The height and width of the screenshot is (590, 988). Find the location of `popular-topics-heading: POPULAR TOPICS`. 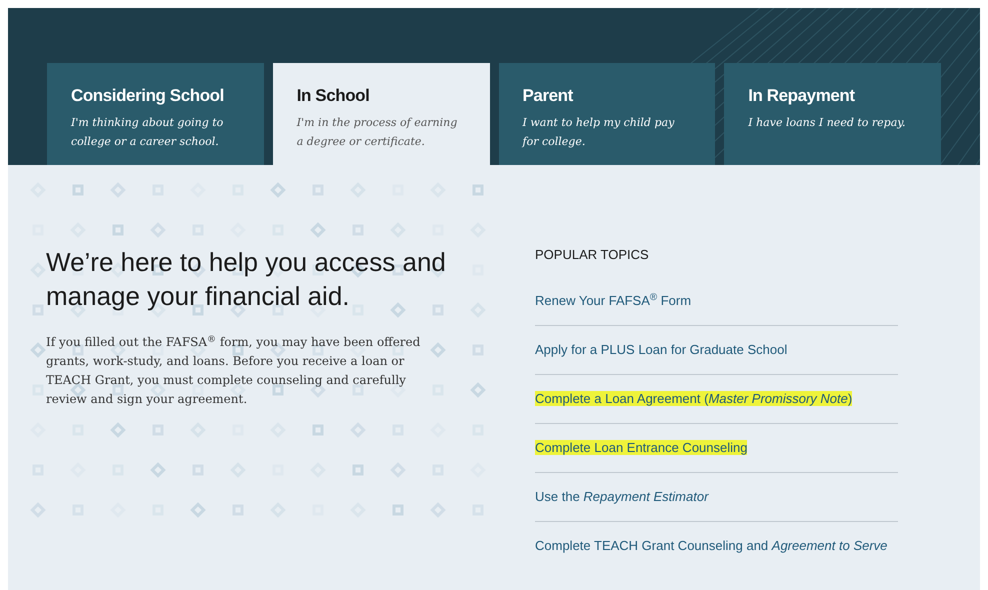

popular-topics-heading: POPULAR TOPICS is located at coordinates (592, 255).